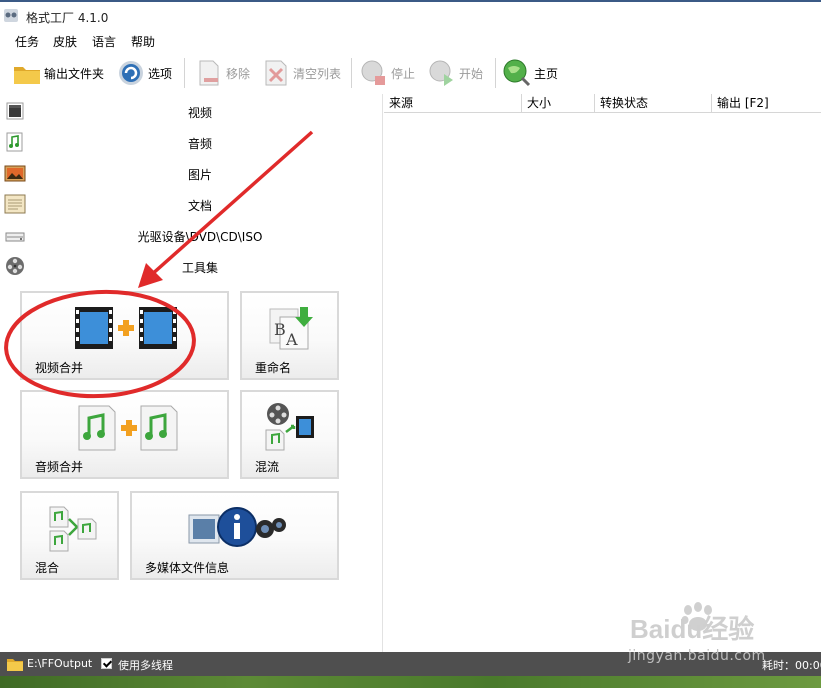 This screenshot has height=688, width=821. I want to click on mux-tile: 混流, so click(289, 434).